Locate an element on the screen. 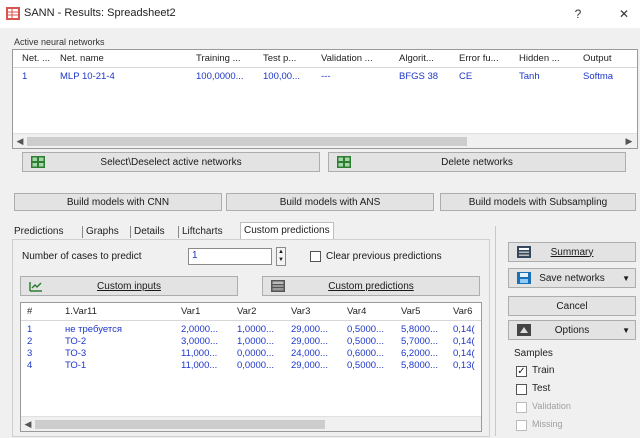 The width and height of the screenshot is (640, 438). cases-input: 1 is located at coordinates (230, 256).